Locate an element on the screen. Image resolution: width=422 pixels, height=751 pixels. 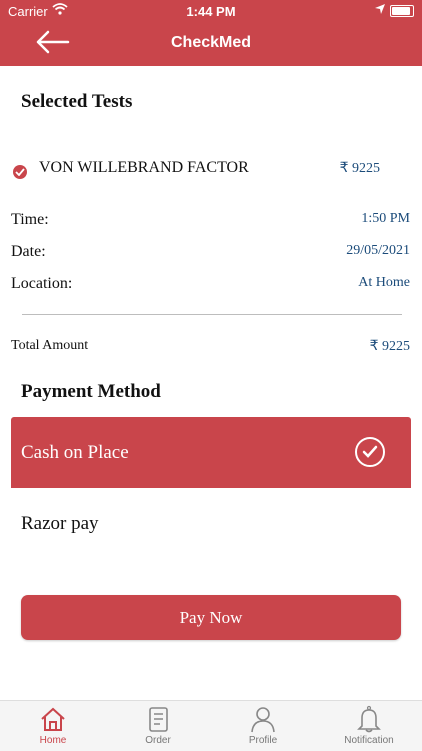
page-title: CheckMed is located at coordinates (211, 42).